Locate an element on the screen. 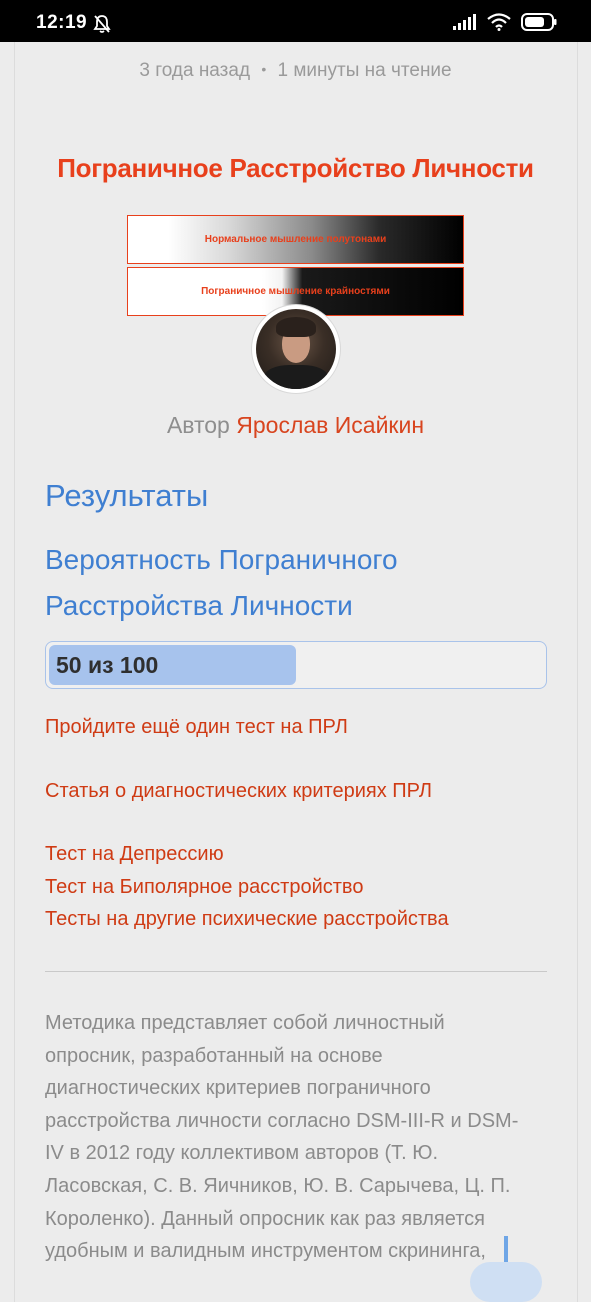  score-label: 50 из 100 is located at coordinates (107, 665).